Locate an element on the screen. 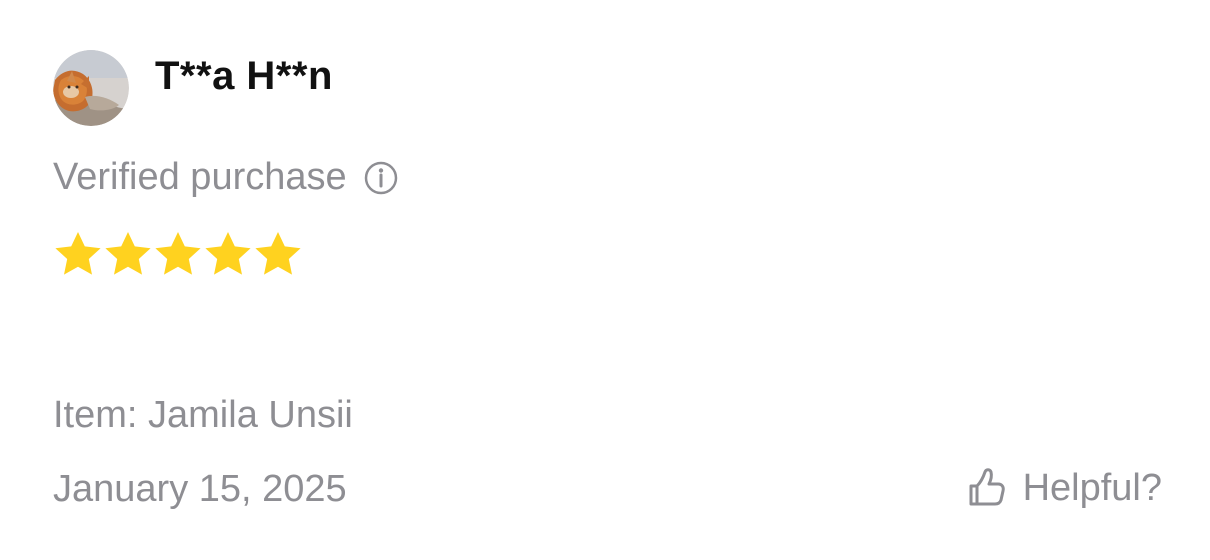 This screenshot has height=560, width=1210. info-icon is located at coordinates (381, 178).